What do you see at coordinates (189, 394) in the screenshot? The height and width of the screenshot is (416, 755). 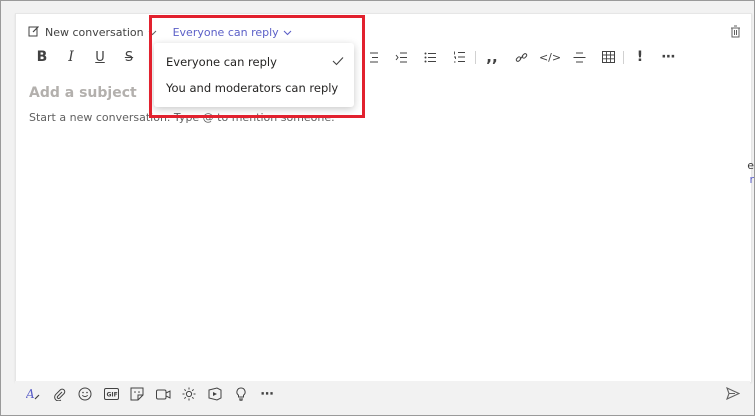 I see `praise-icon` at bounding box center [189, 394].